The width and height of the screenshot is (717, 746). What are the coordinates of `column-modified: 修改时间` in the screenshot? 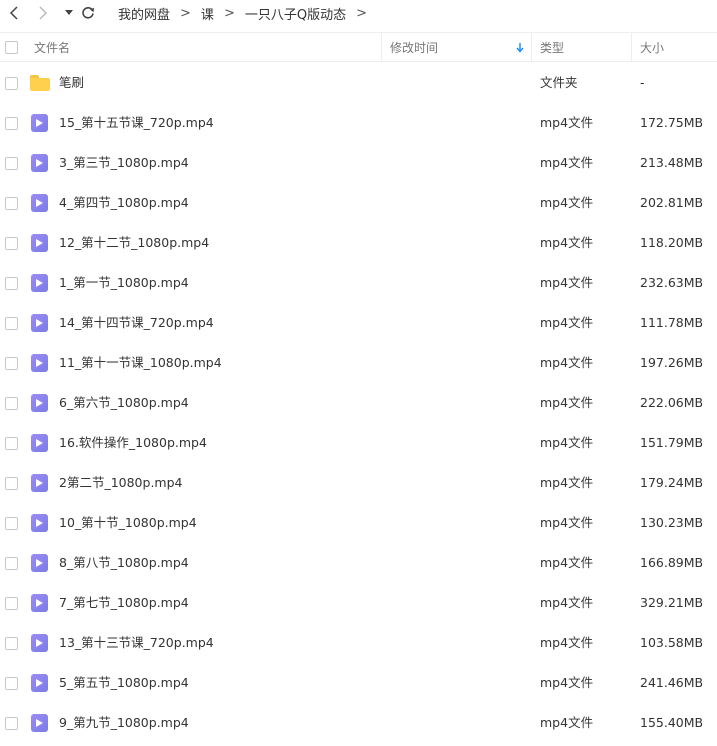 It's located at (460, 47).